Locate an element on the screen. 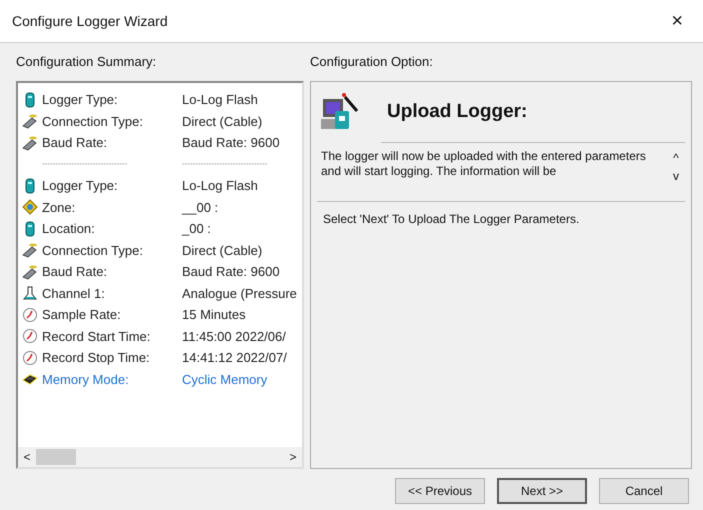 The height and width of the screenshot is (510, 703). scroll-up-button: ^ is located at coordinates (676, 158).